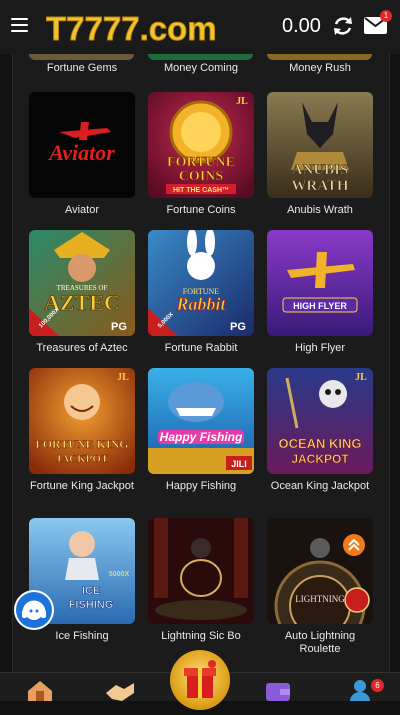 This screenshot has height=715, width=400. Describe the element at coordinates (201, 437) in the screenshot. I see `thumb-title: Happy Fishing` at that location.